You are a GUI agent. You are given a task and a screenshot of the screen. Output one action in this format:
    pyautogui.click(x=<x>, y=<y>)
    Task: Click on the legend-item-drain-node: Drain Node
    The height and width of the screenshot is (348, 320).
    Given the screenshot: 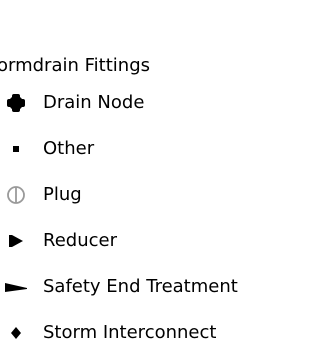 What is the action you would take?
    pyautogui.click(x=123, y=104)
    